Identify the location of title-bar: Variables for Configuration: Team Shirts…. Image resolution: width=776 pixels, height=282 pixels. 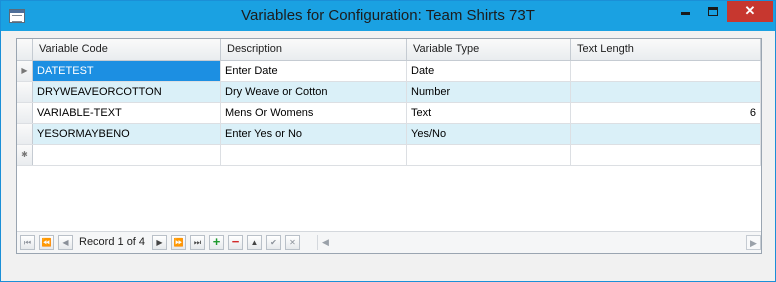
(388, 16).